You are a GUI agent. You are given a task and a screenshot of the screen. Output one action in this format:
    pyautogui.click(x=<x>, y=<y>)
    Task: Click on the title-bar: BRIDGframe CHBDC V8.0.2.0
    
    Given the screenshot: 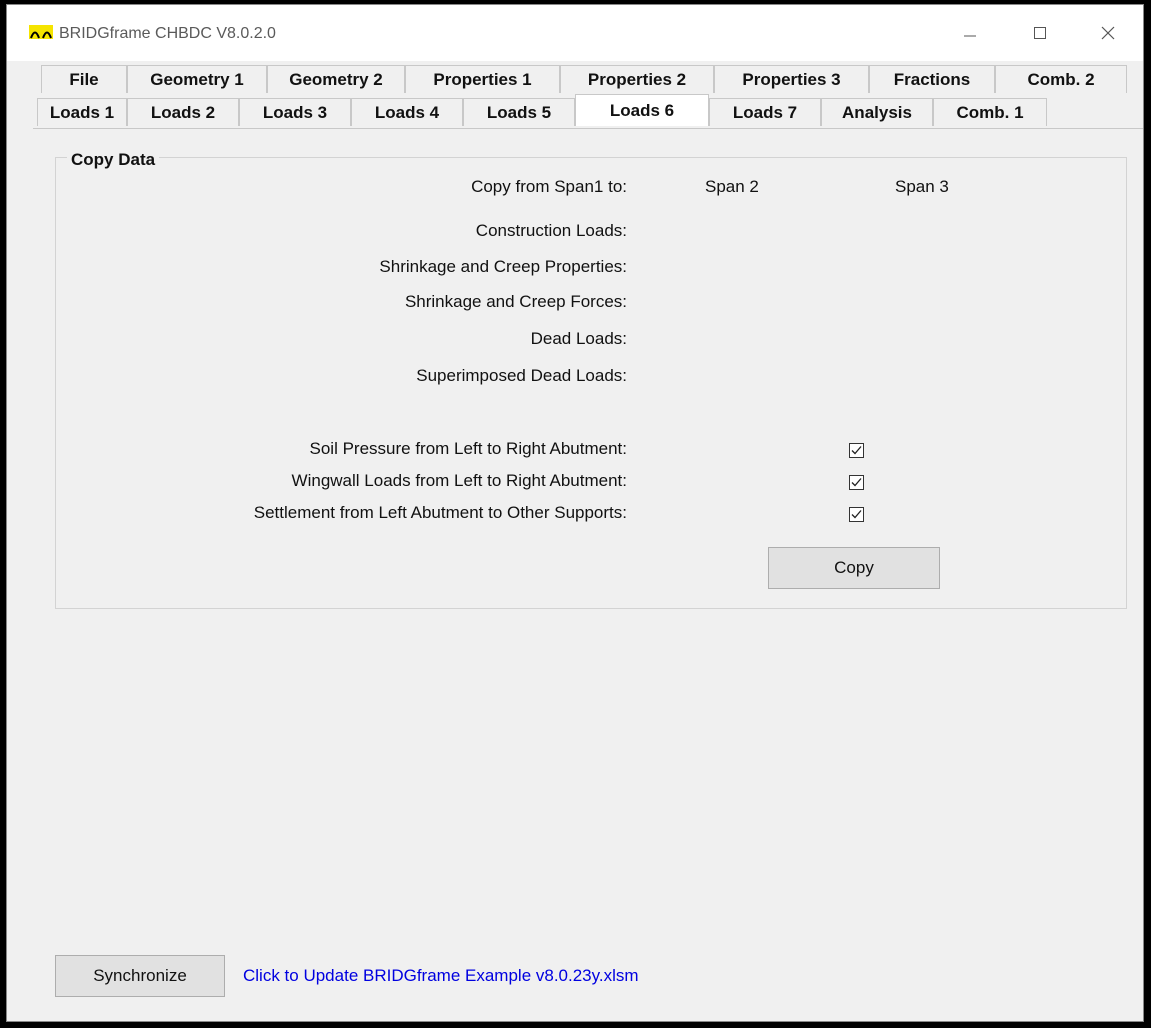 What is the action you would take?
    pyautogui.click(x=575, y=33)
    